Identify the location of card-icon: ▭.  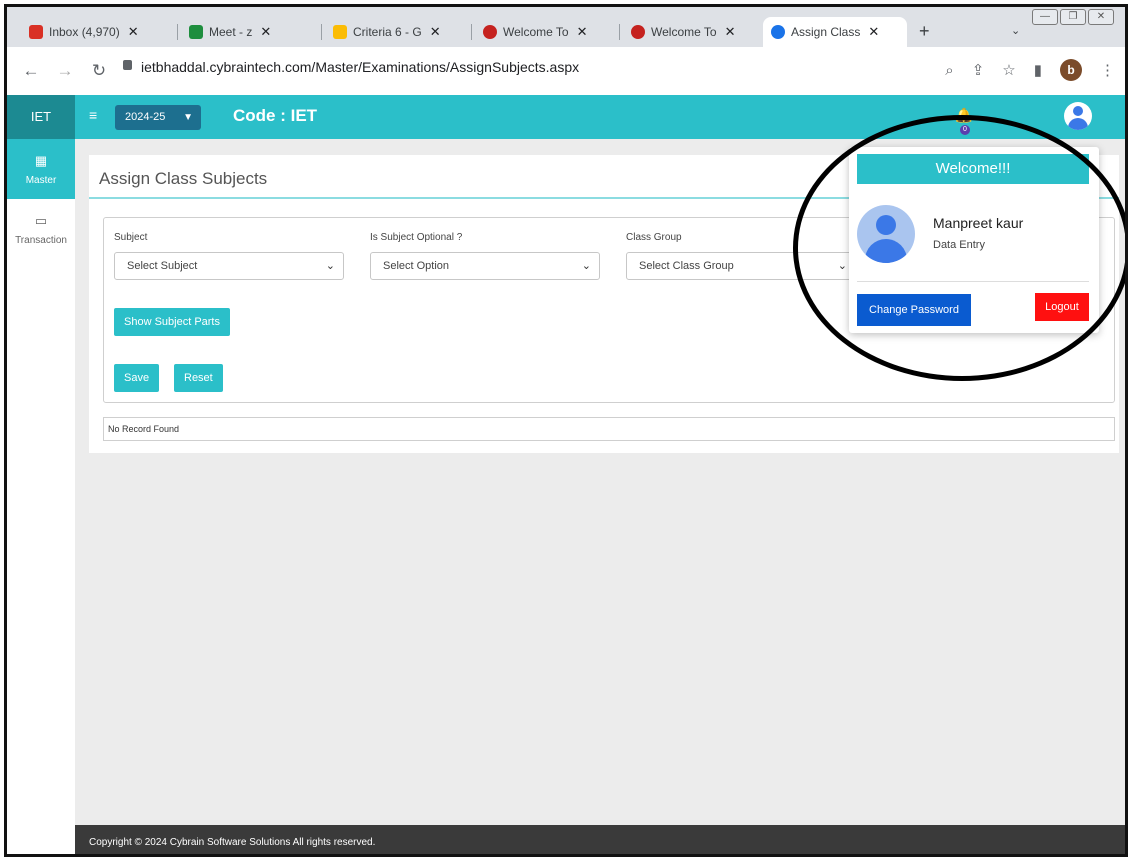
(41, 220).